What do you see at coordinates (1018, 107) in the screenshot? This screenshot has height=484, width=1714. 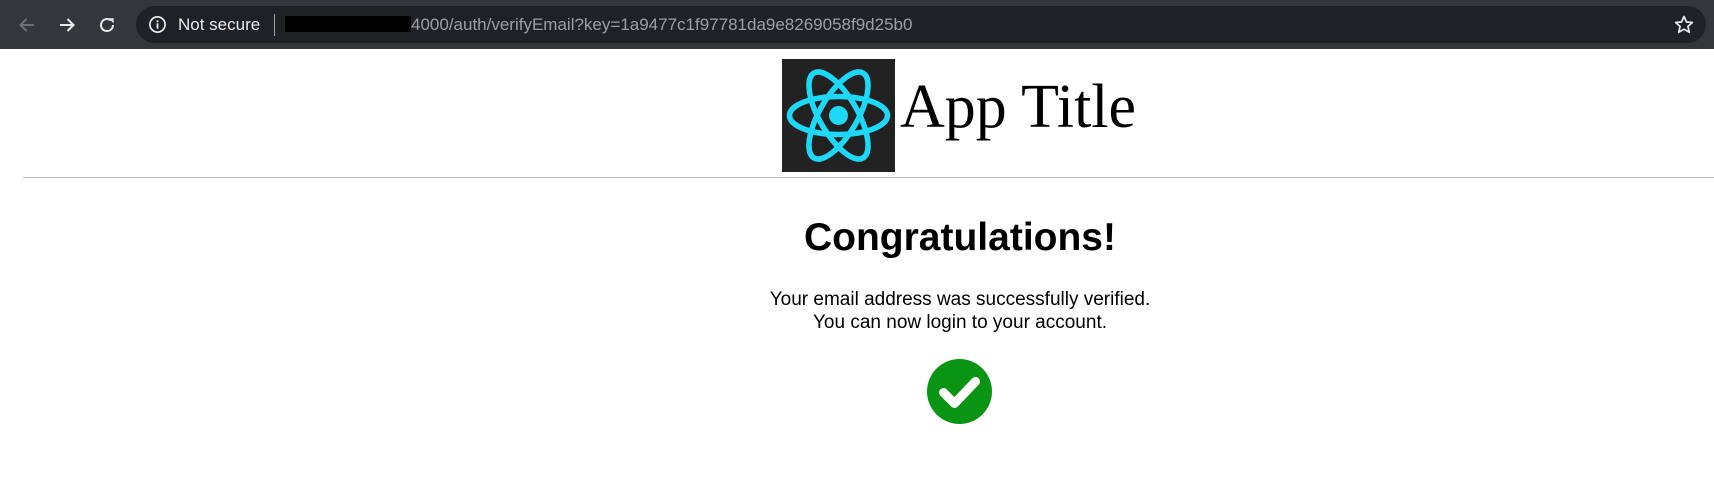 I see `app-title: App Title` at bounding box center [1018, 107].